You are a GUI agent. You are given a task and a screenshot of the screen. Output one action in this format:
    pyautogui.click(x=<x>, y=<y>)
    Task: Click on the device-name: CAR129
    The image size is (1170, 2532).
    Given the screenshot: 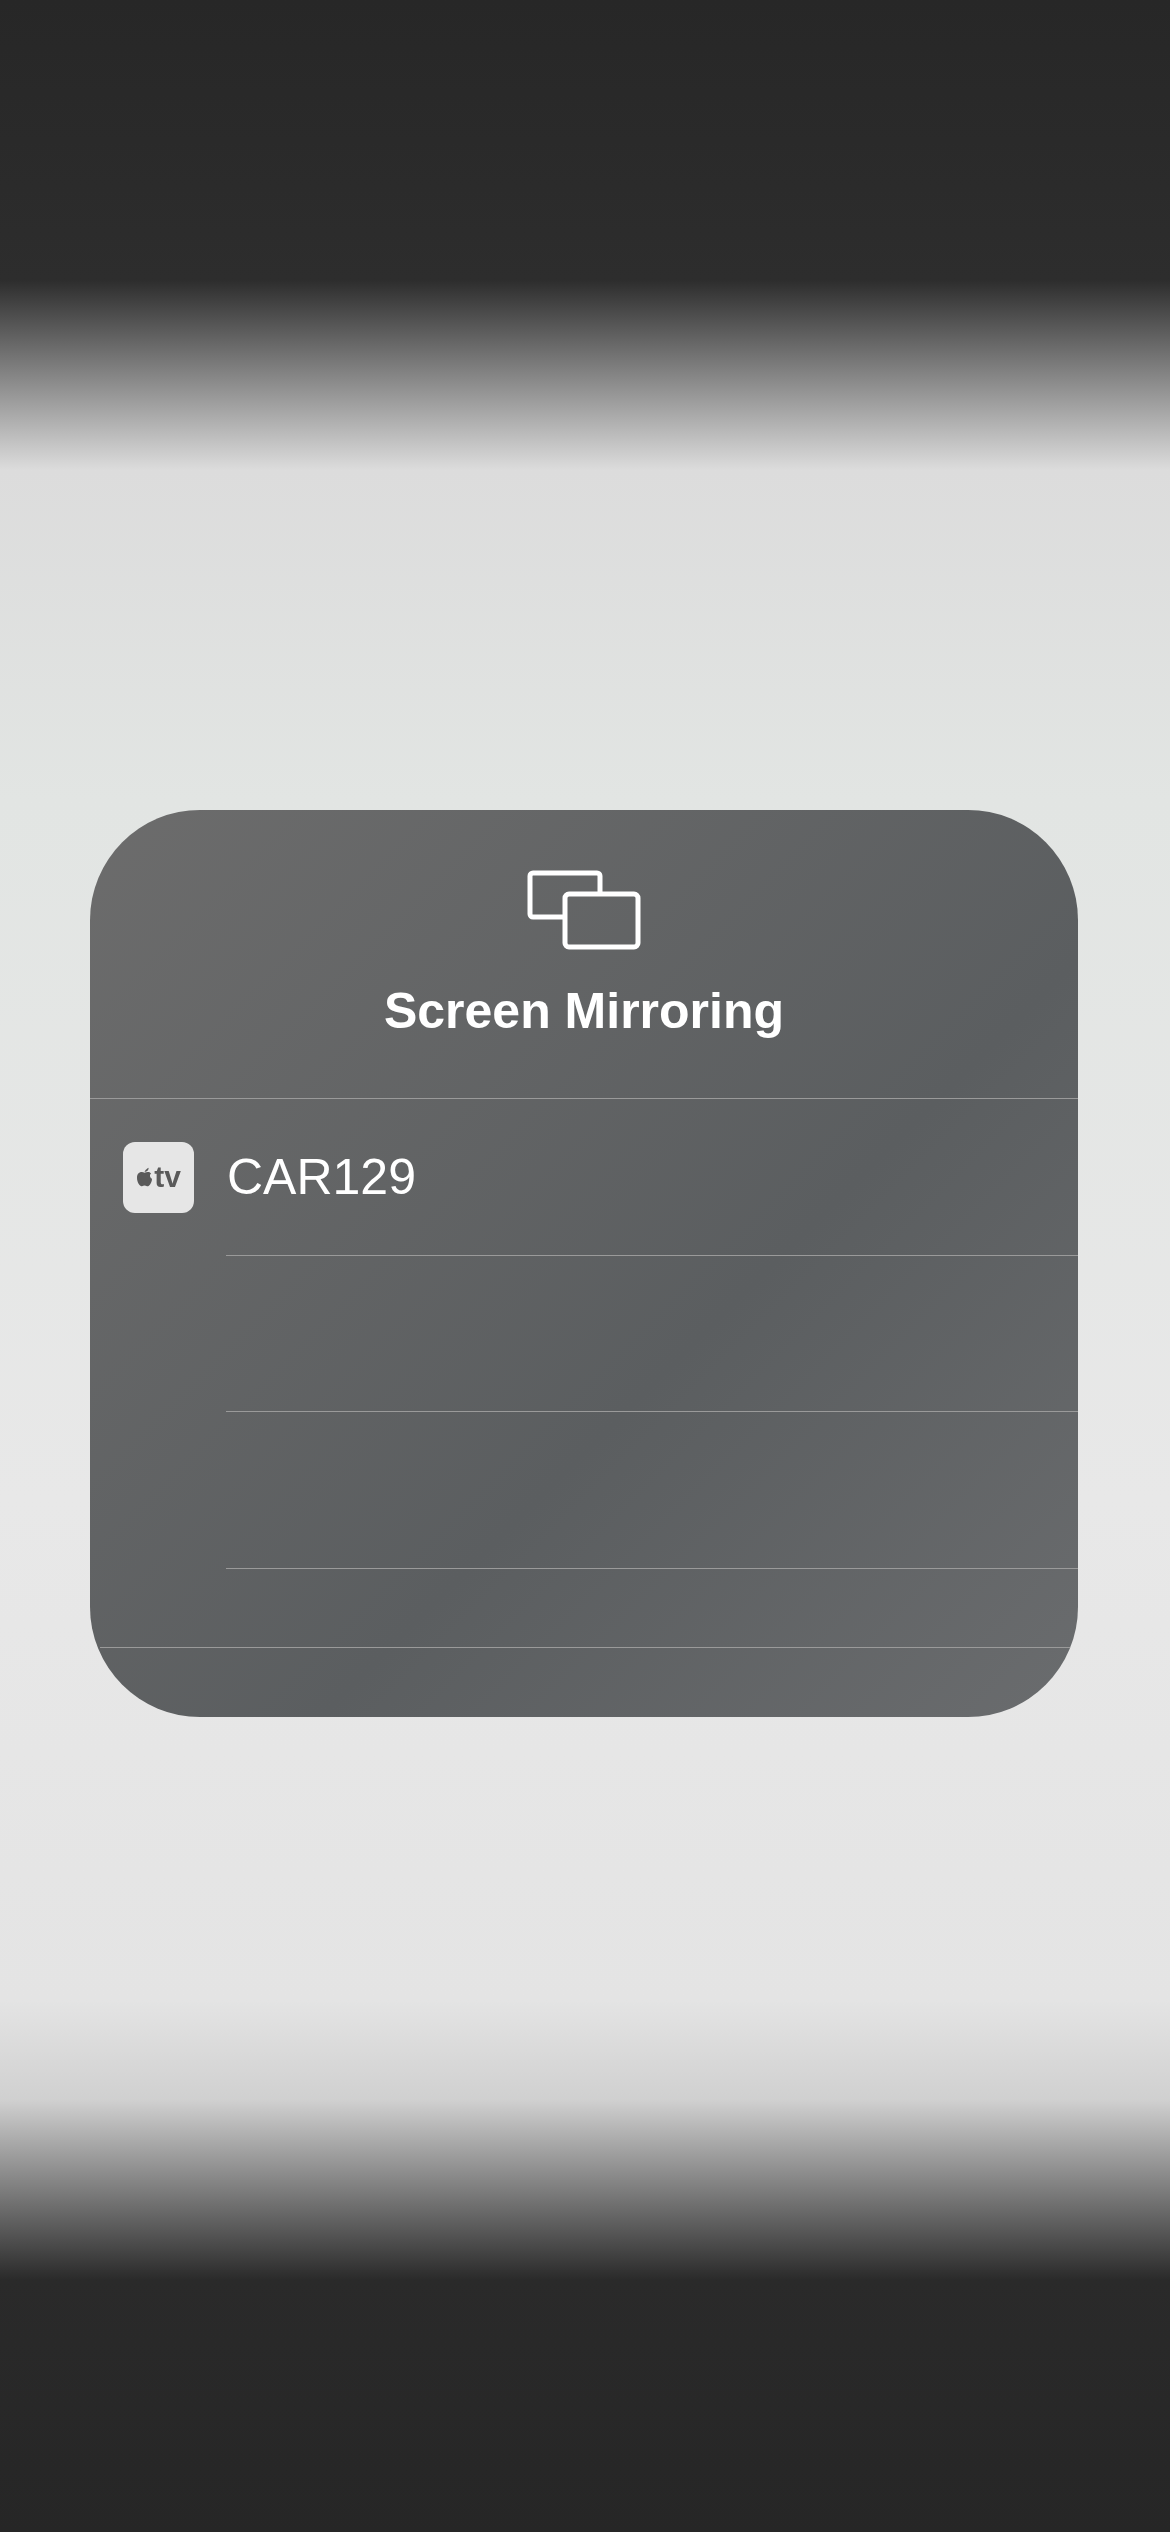 What is the action you would take?
    pyautogui.click(x=321, y=1177)
    